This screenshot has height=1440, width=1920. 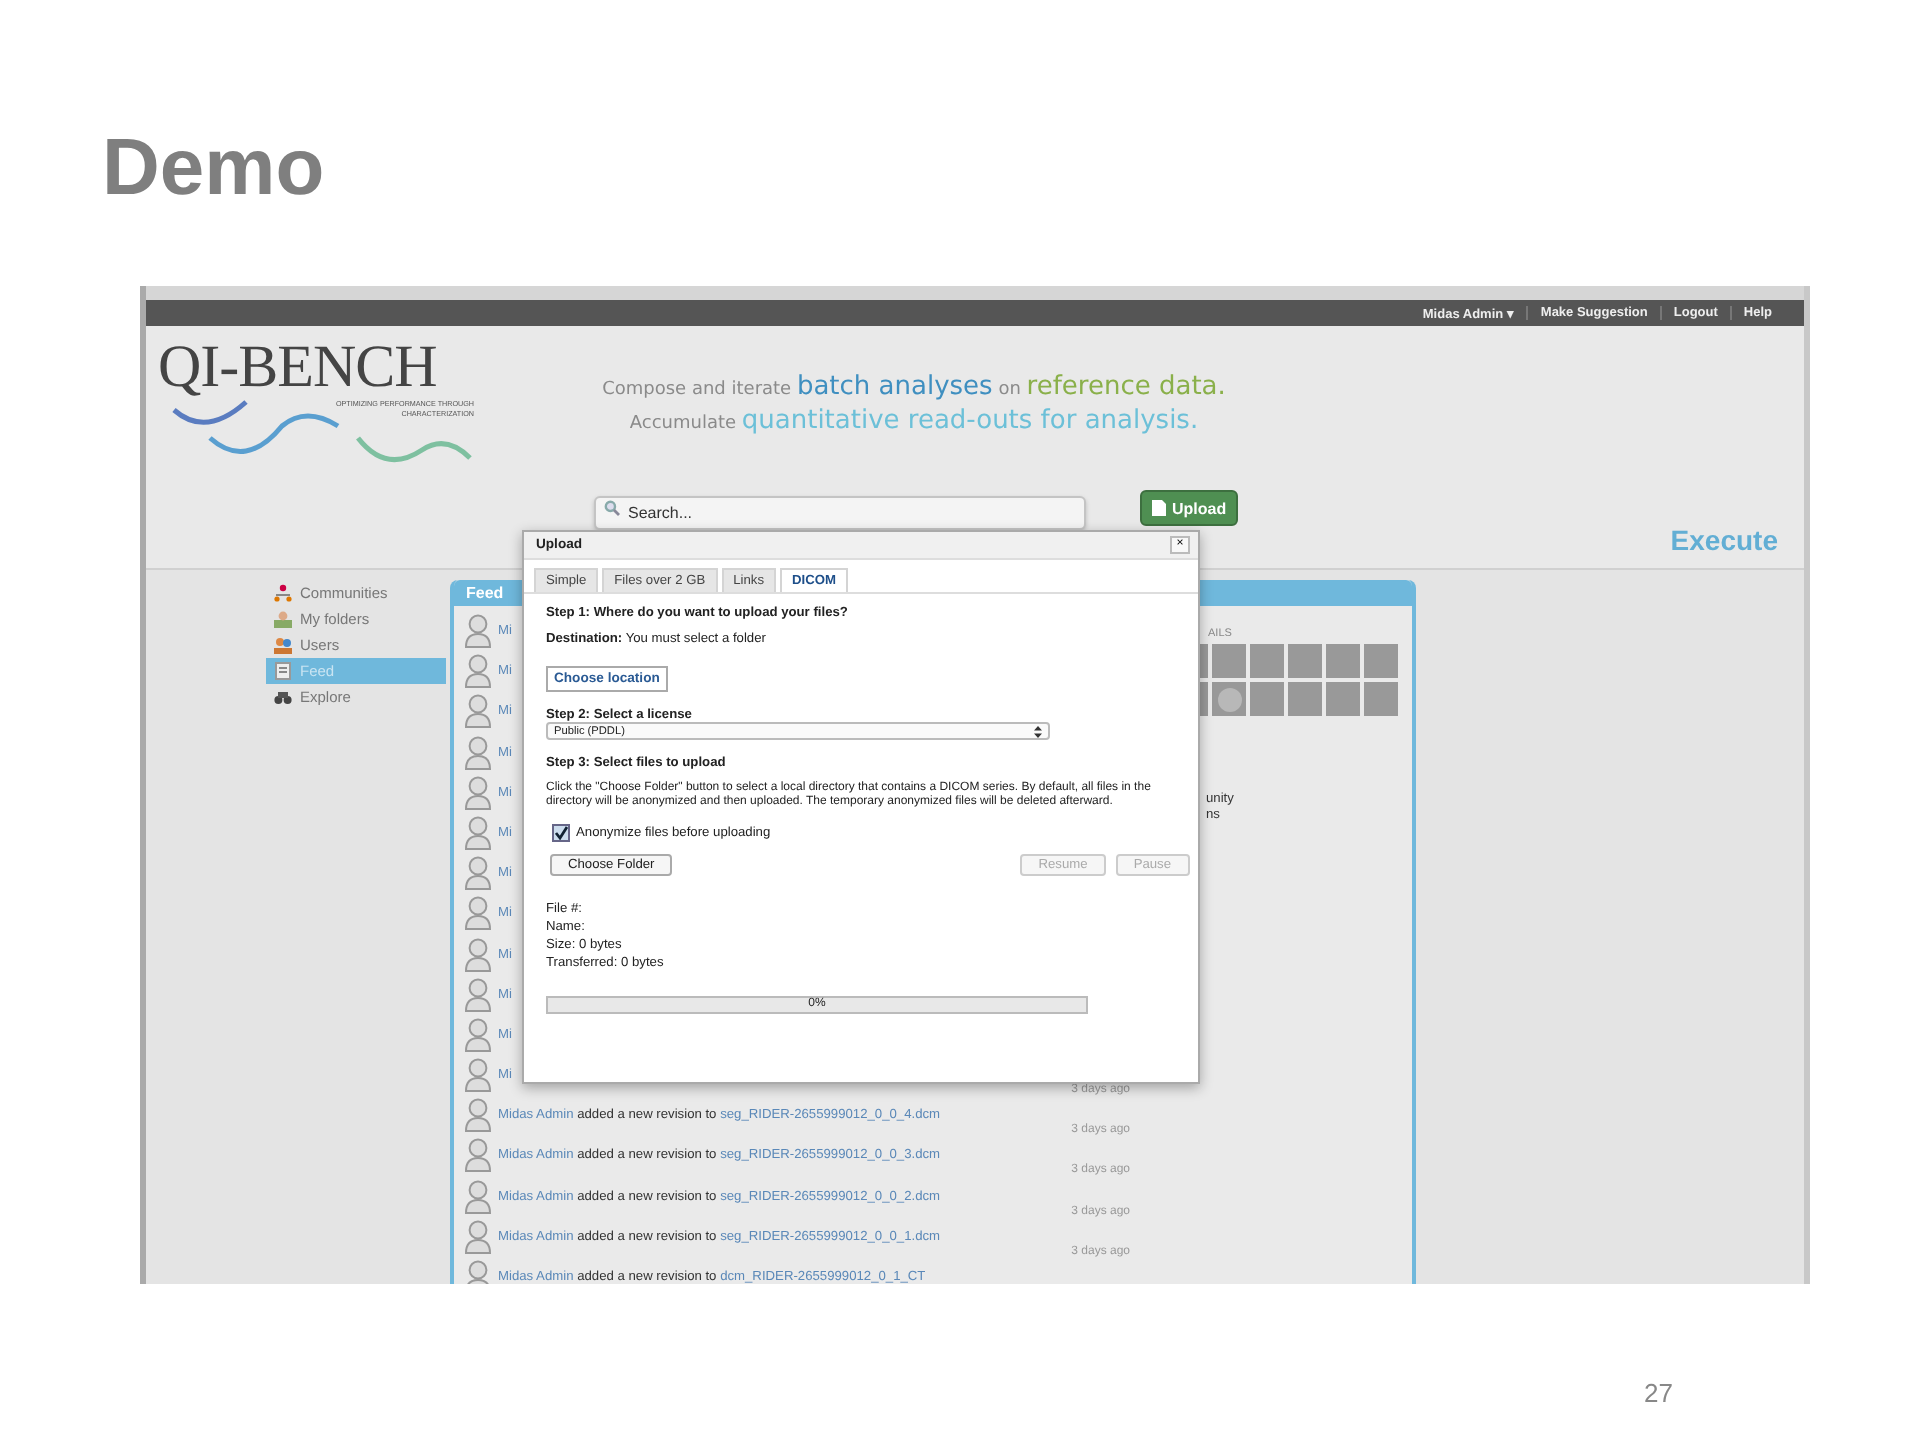 I want to click on slide-title: Demo, so click(x=213, y=169).